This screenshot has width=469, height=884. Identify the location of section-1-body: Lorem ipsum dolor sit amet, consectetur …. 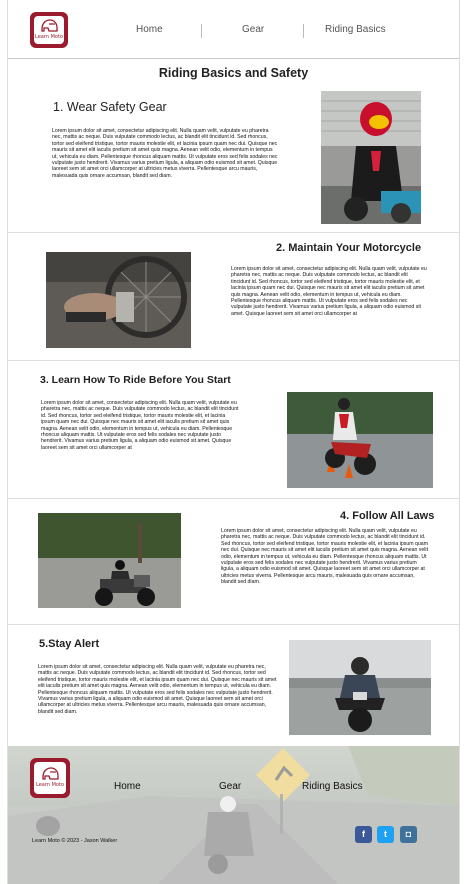
(165, 153).